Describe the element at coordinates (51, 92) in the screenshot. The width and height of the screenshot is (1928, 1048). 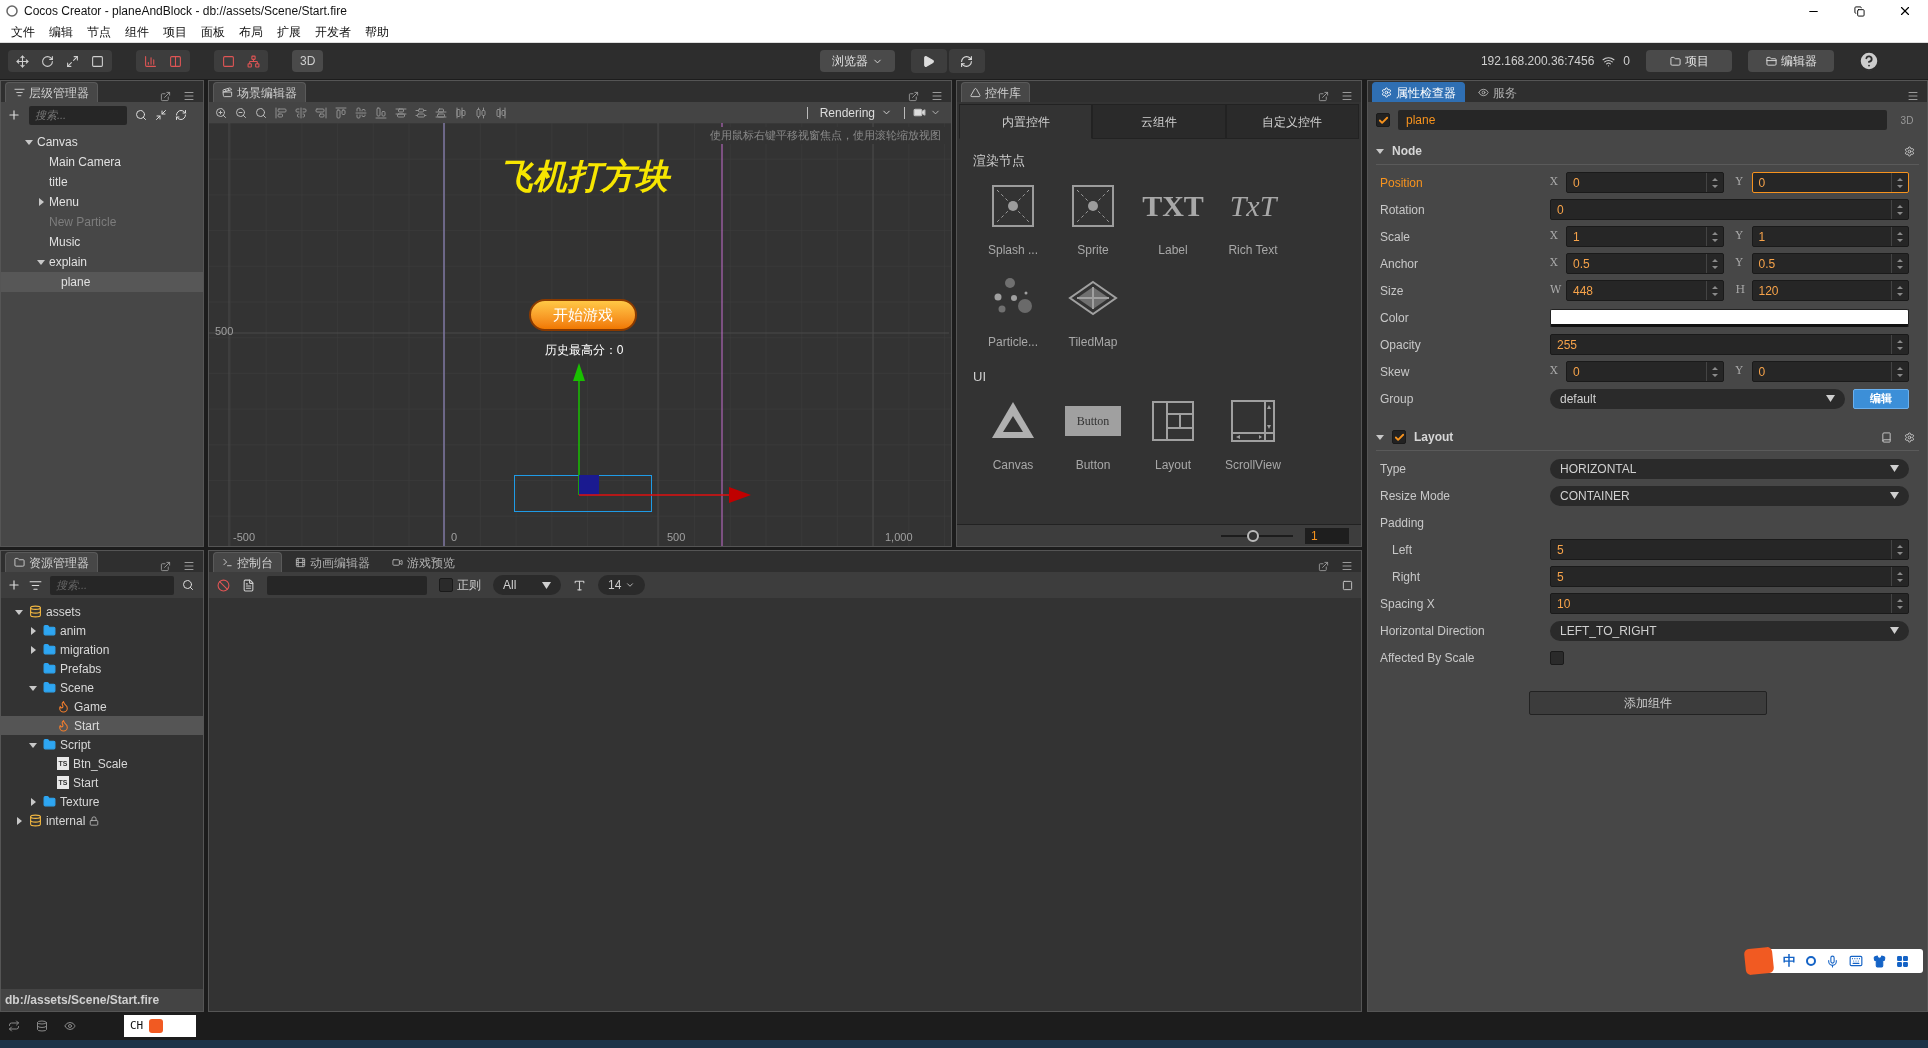
I see `panel-tab: 层级管理器` at that location.